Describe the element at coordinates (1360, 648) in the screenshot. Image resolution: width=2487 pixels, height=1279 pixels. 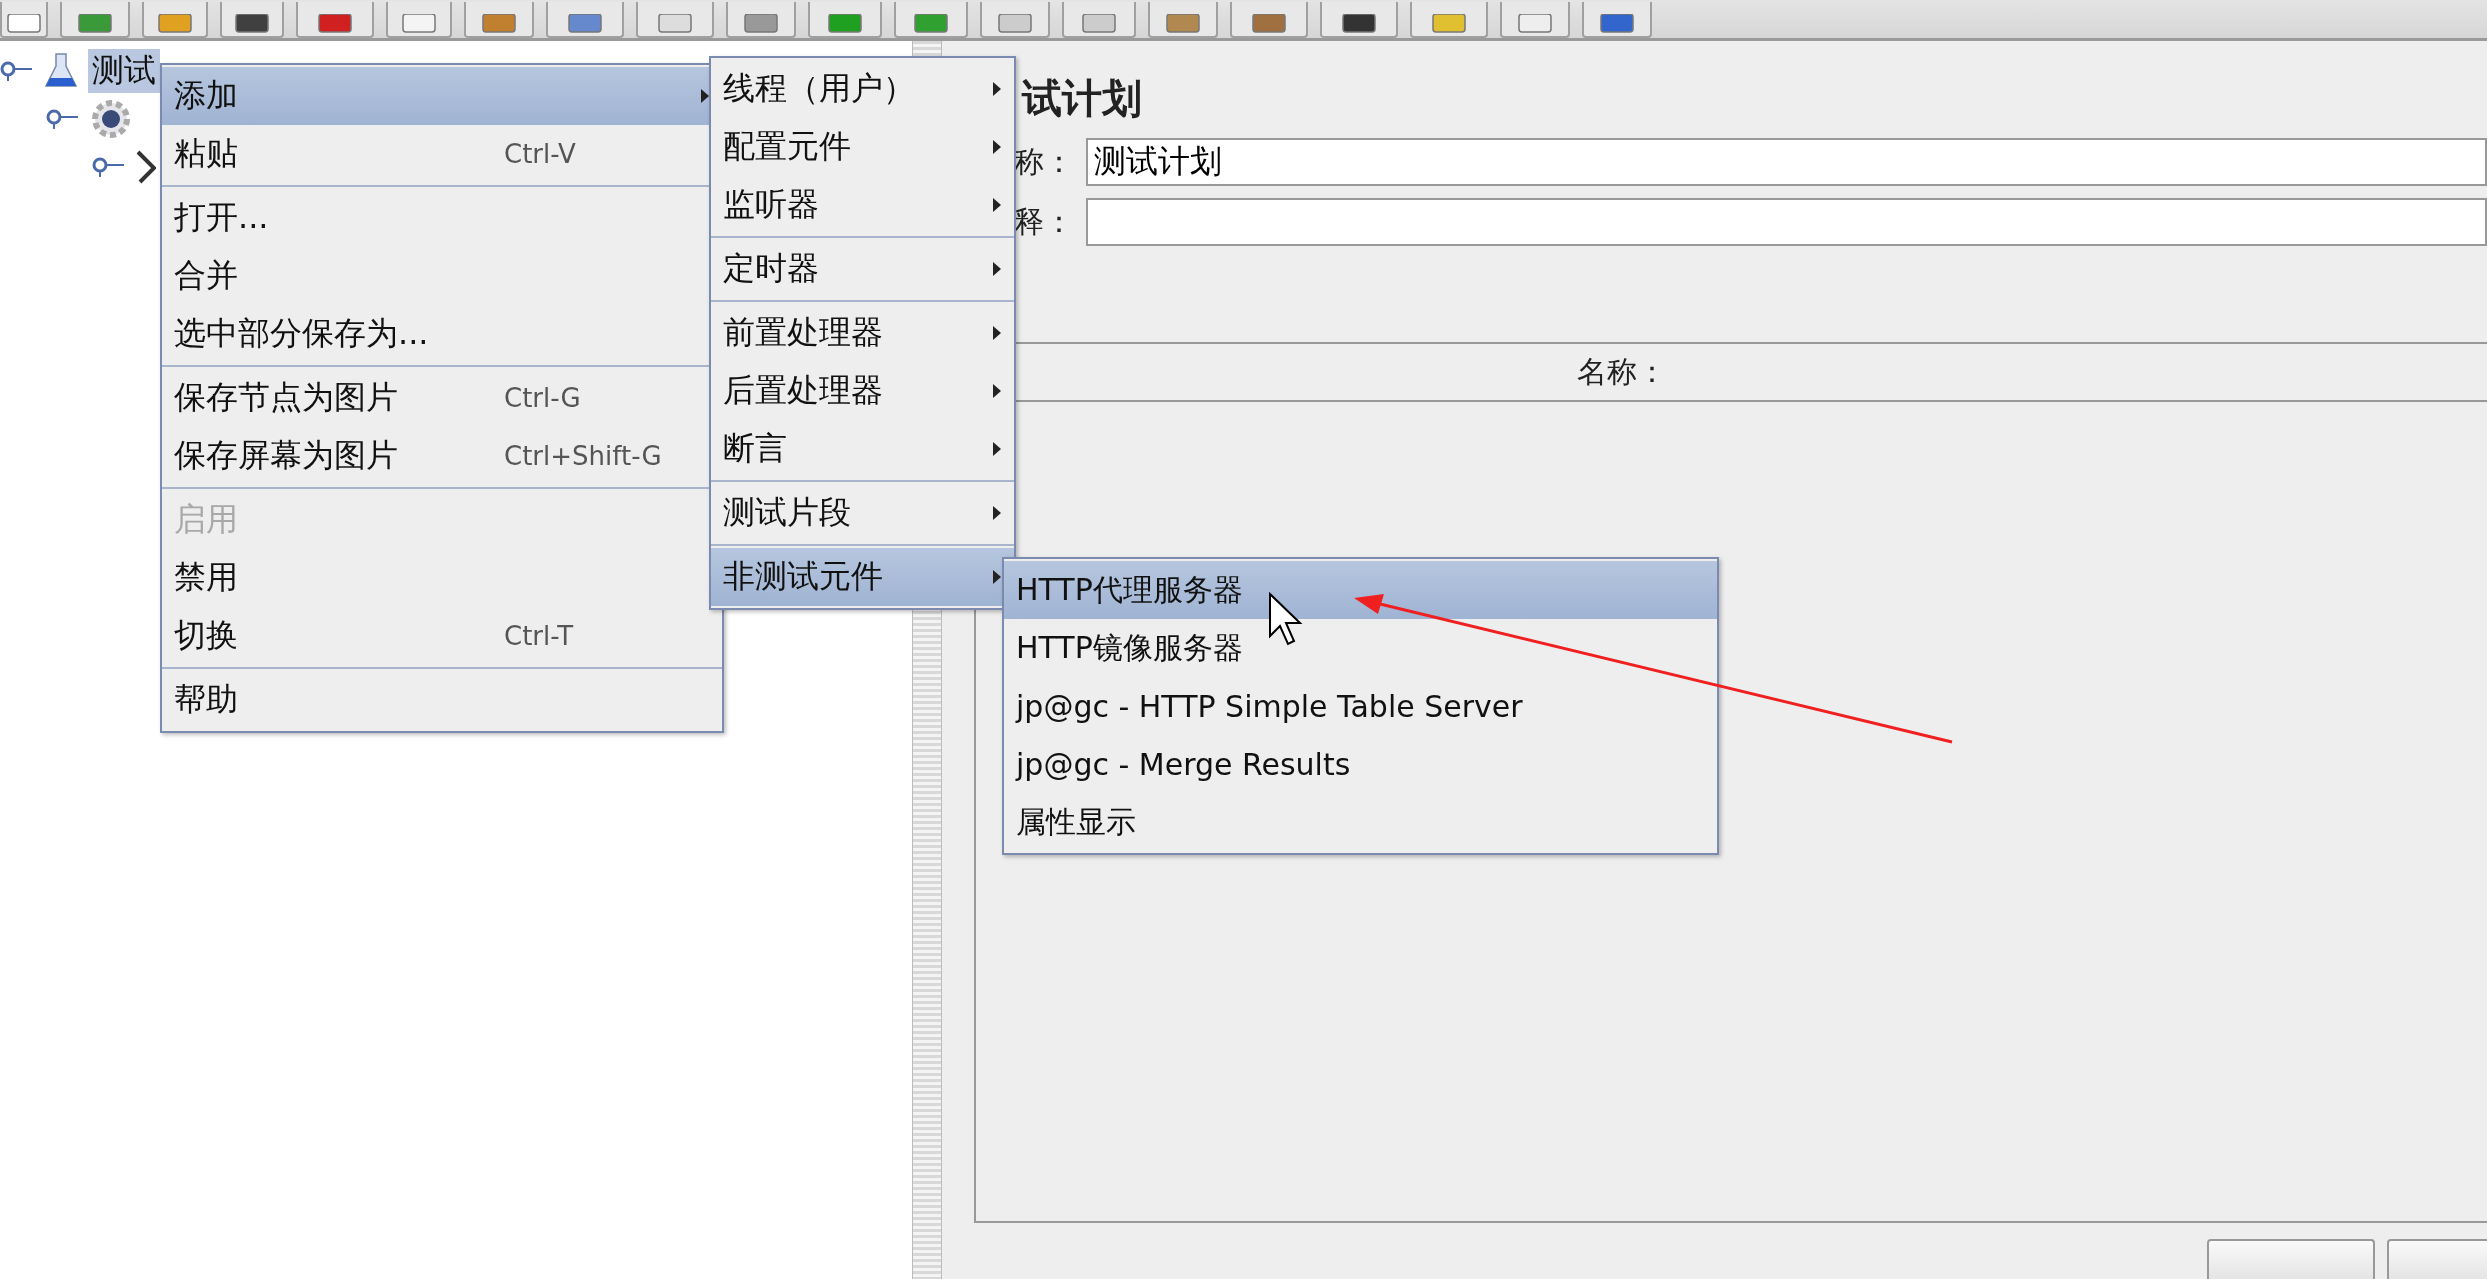
I see `menu-item: HTTP镜像服务器` at that location.